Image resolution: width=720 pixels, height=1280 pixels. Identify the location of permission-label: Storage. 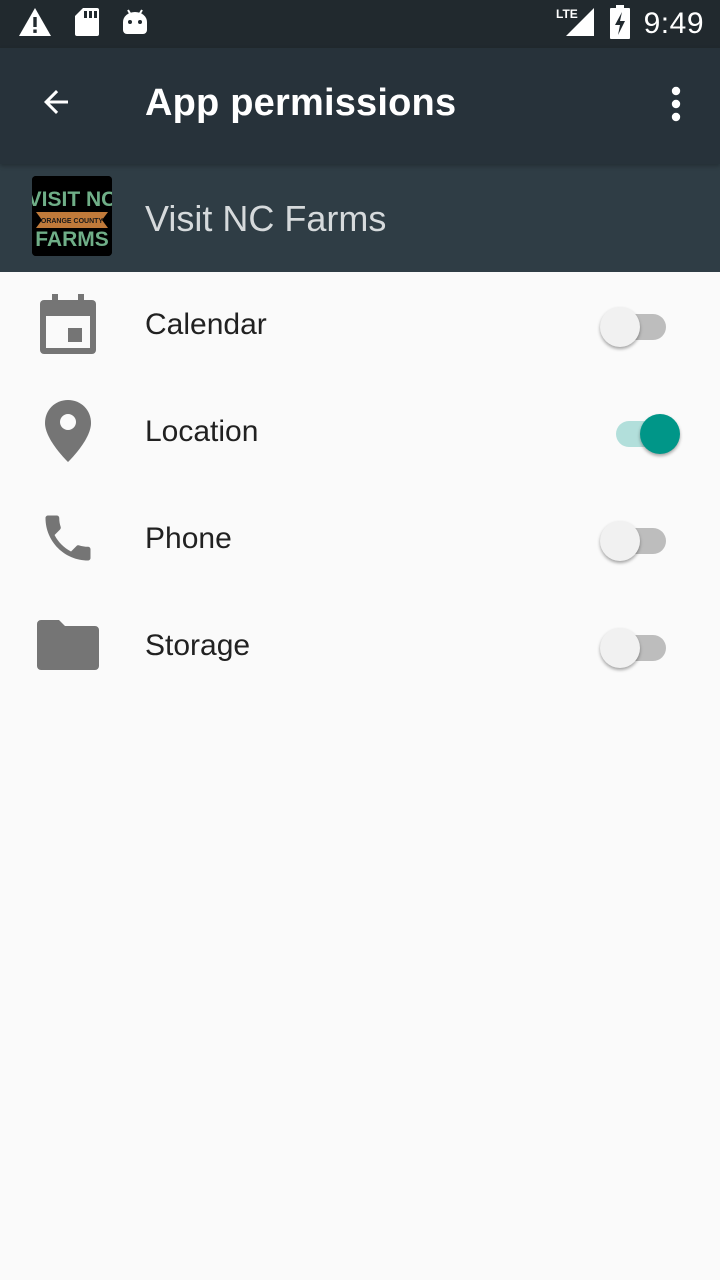
(198, 645).